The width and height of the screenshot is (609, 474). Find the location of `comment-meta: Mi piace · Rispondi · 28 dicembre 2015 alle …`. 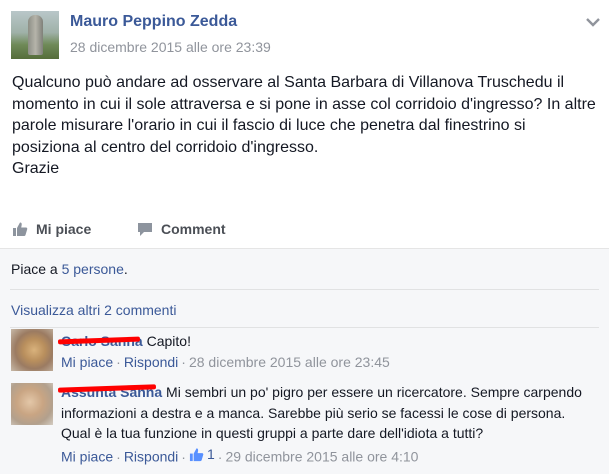

comment-meta: Mi piace · Rispondi · 28 dicembre 2015 alle … is located at coordinates (225, 362).